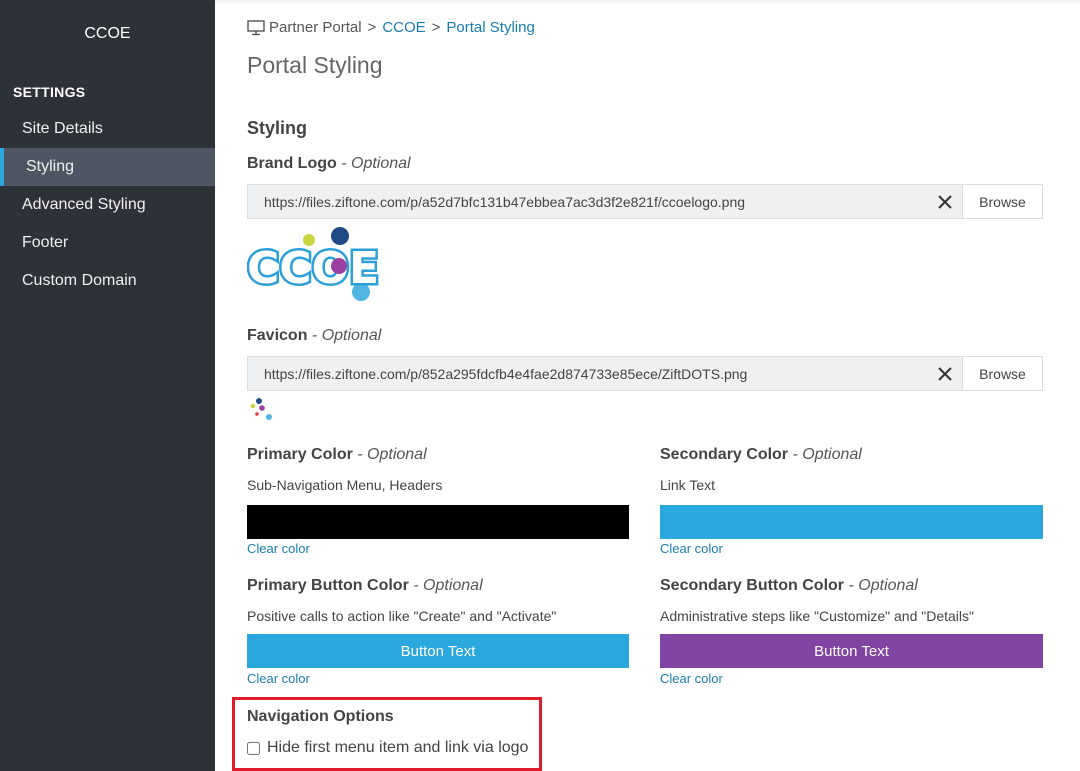 The width and height of the screenshot is (1080, 771). What do you see at coordinates (945, 201) in the screenshot?
I see `brand-logo-clear-icon` at bounding box center [945, 201].